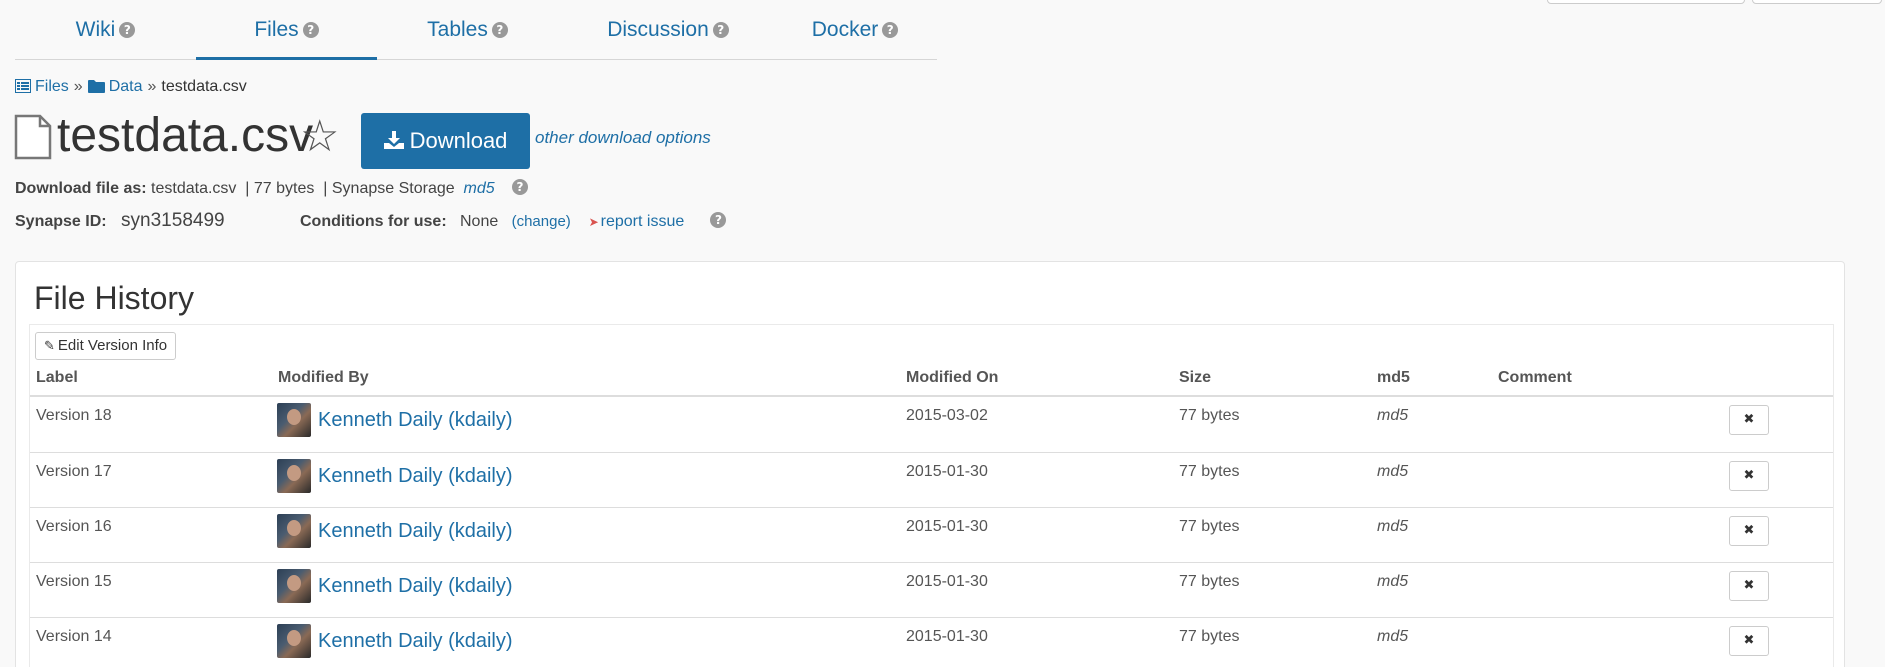  What do you see at coordinates (173, 220) in the screenshot?
I see `synapse-id-value: syn3158499` at bounding box center [173, 220].